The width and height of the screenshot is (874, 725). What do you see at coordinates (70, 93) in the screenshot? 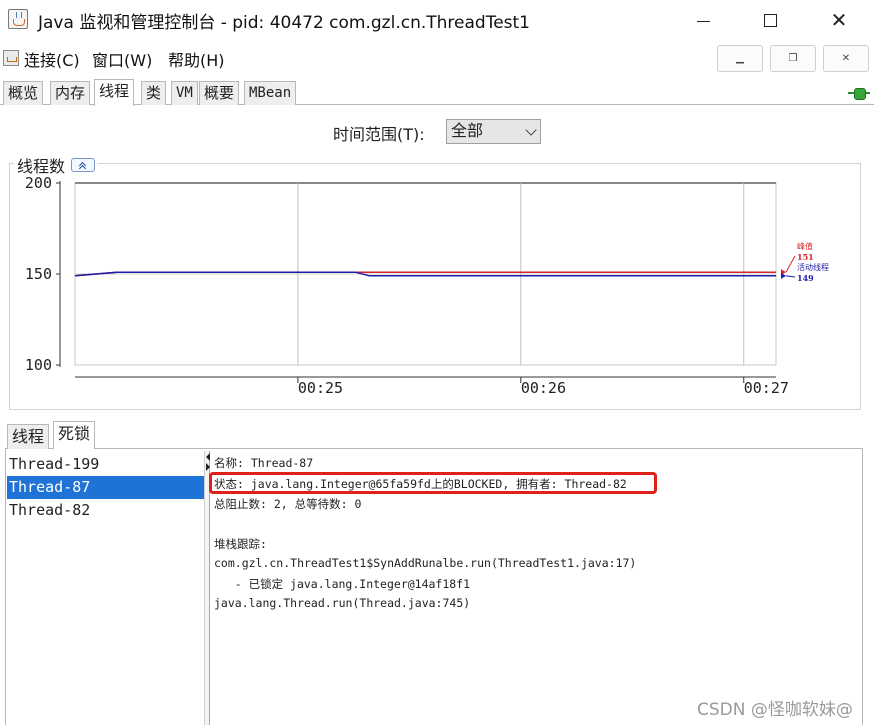
I see `tab-memory: 内存` at bounding box center [70, 93].